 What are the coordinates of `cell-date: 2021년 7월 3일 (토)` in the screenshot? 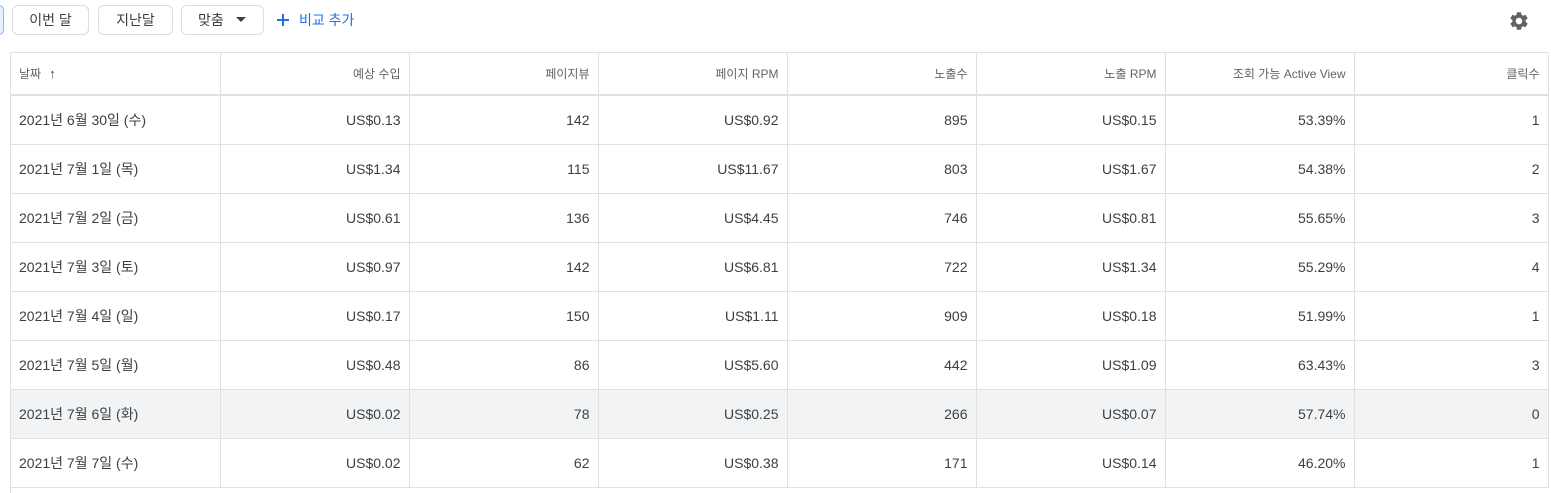 It's located at (116, 267).